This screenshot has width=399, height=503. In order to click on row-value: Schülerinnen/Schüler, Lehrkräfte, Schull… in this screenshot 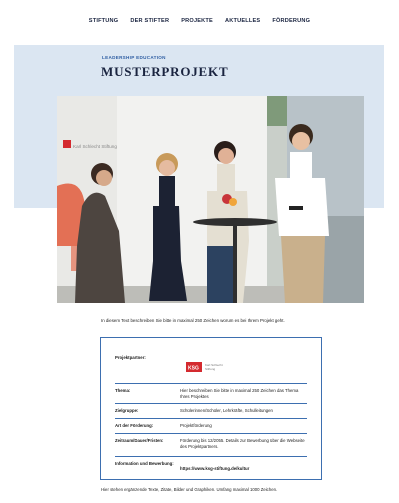, I will do `click(226, 410)`.